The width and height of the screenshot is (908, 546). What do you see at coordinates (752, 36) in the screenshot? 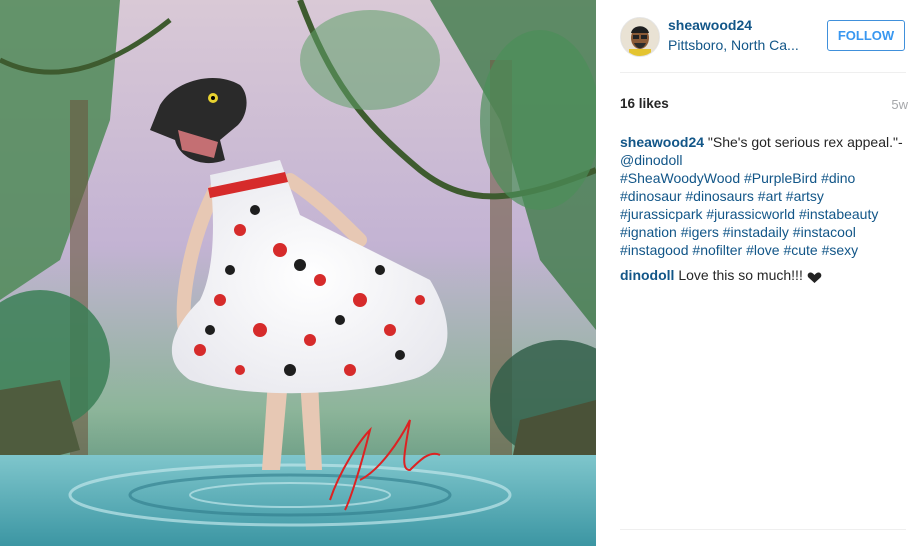
I see `post-header: sheawood24 Pittsboro, North Ca... FOLLOW` at bounding box center [752, 36].